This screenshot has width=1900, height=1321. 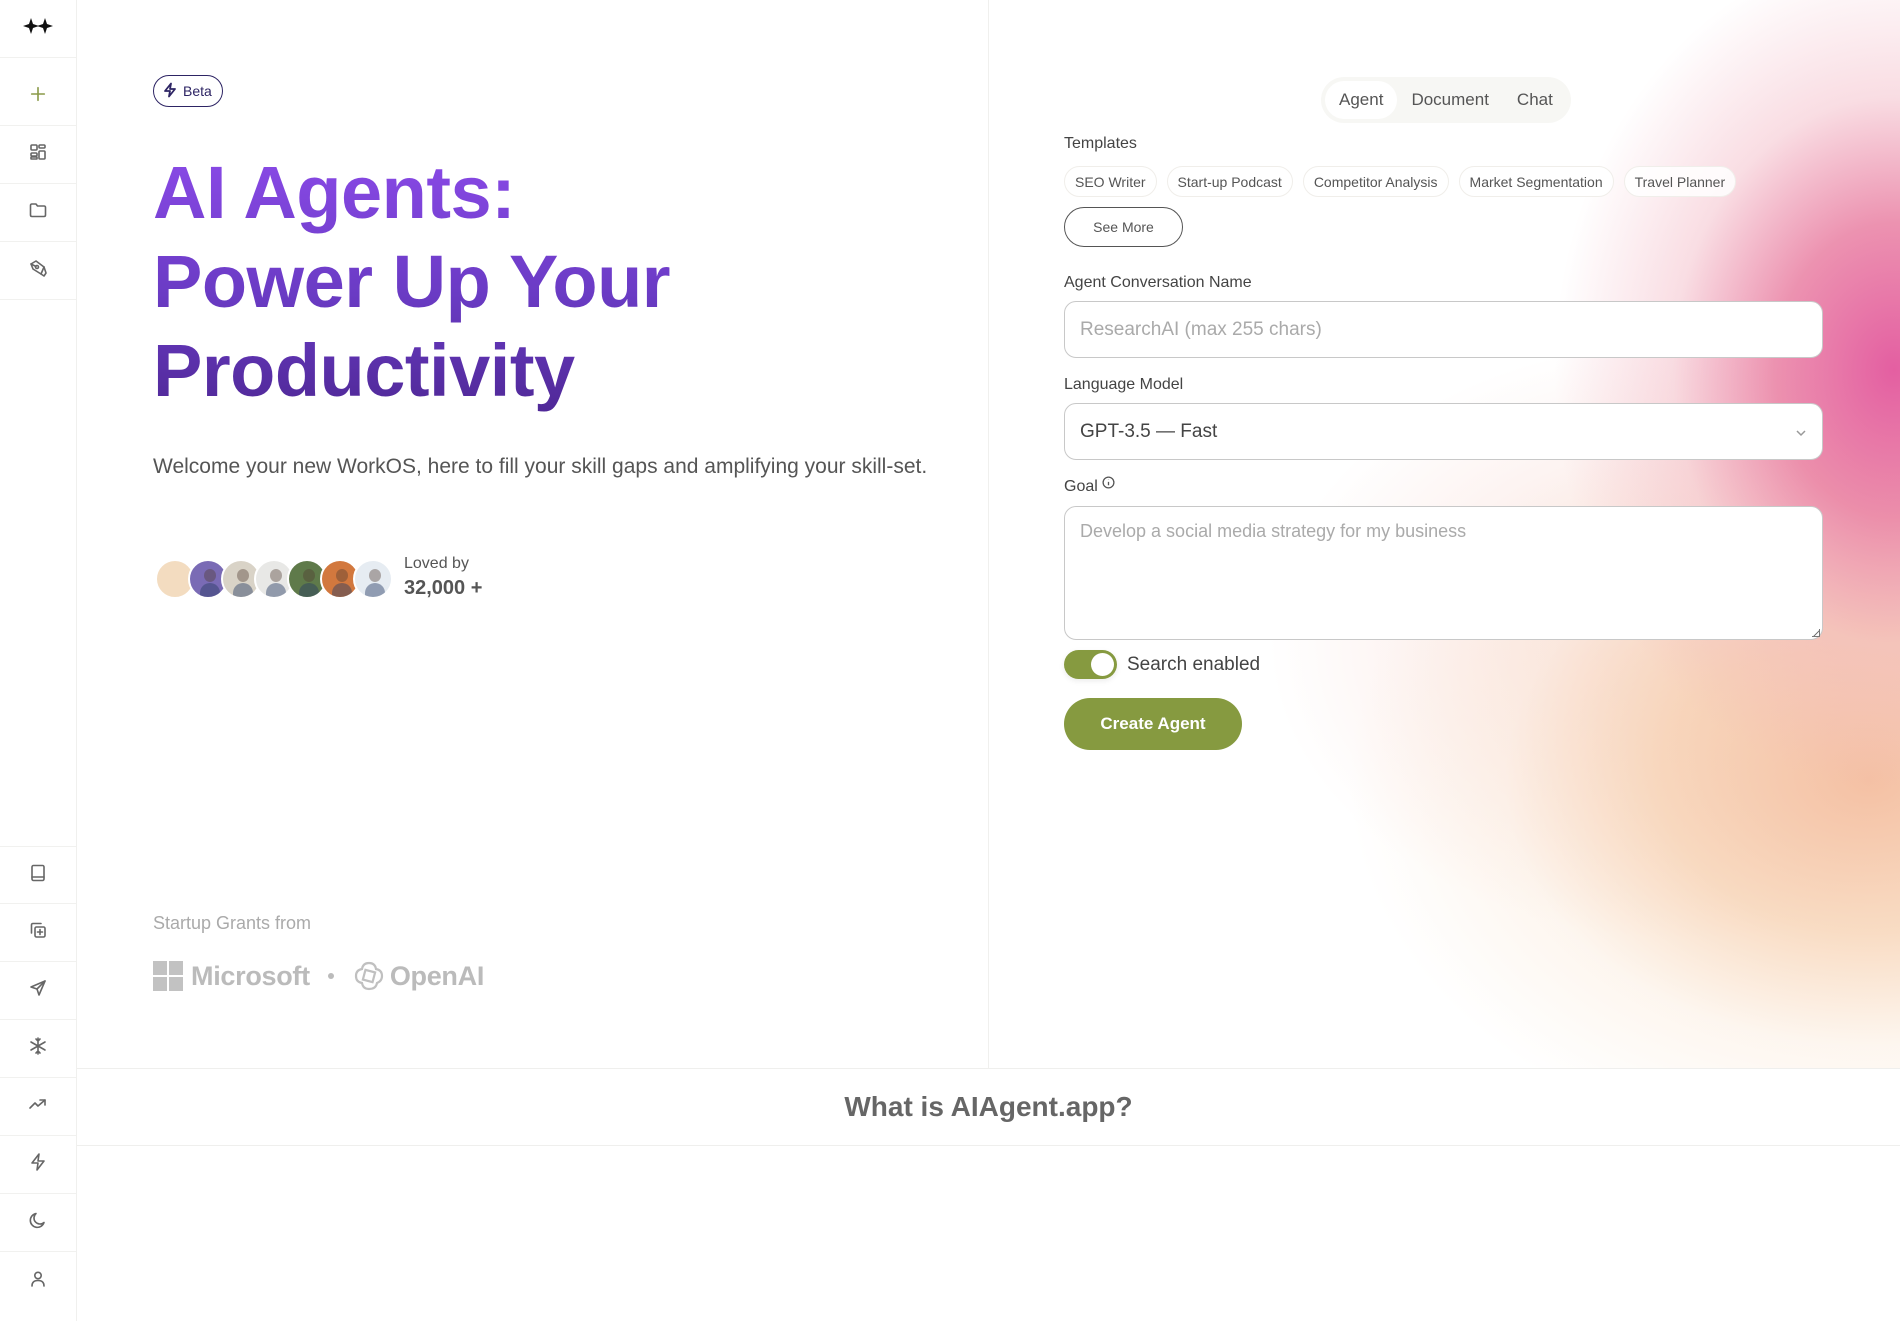 I want to click on sidebar-item-new, so click(x=38, y=97).